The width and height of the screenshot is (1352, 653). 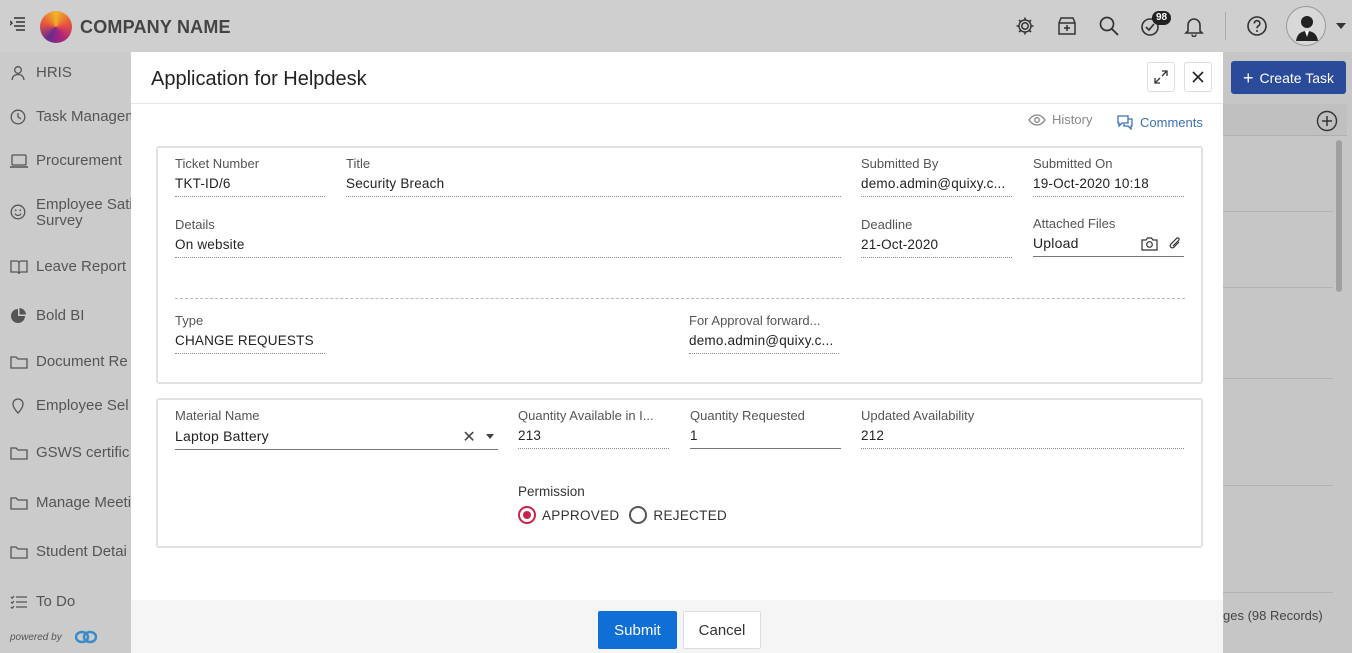 I want to click on store-icon, so click(x=1067, y=26).